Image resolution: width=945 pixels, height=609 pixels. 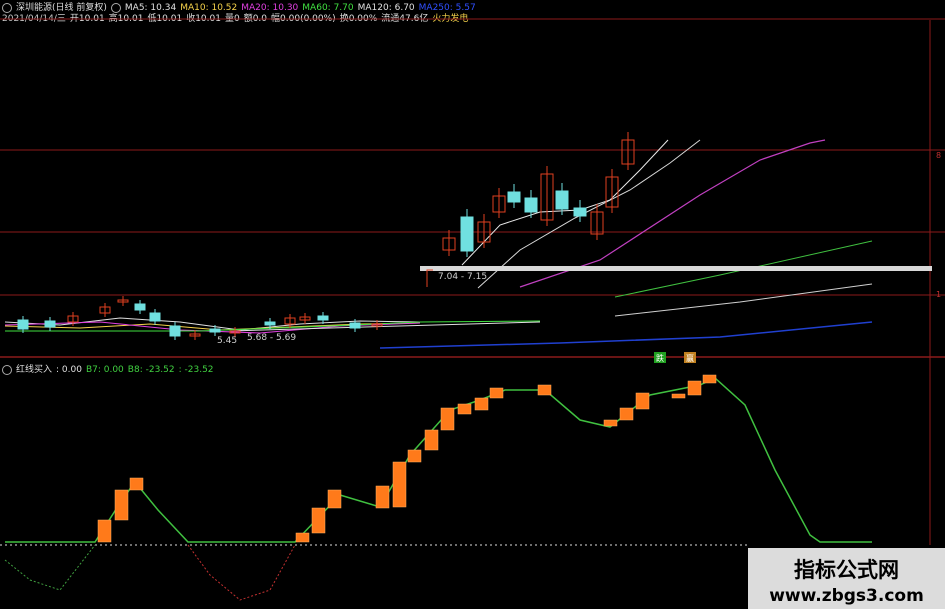 I want to click on indicator-header: 红线买入 : 0.00 B7: 0.00 B8: -23.52: -23.52, so click(x=112, y=368).